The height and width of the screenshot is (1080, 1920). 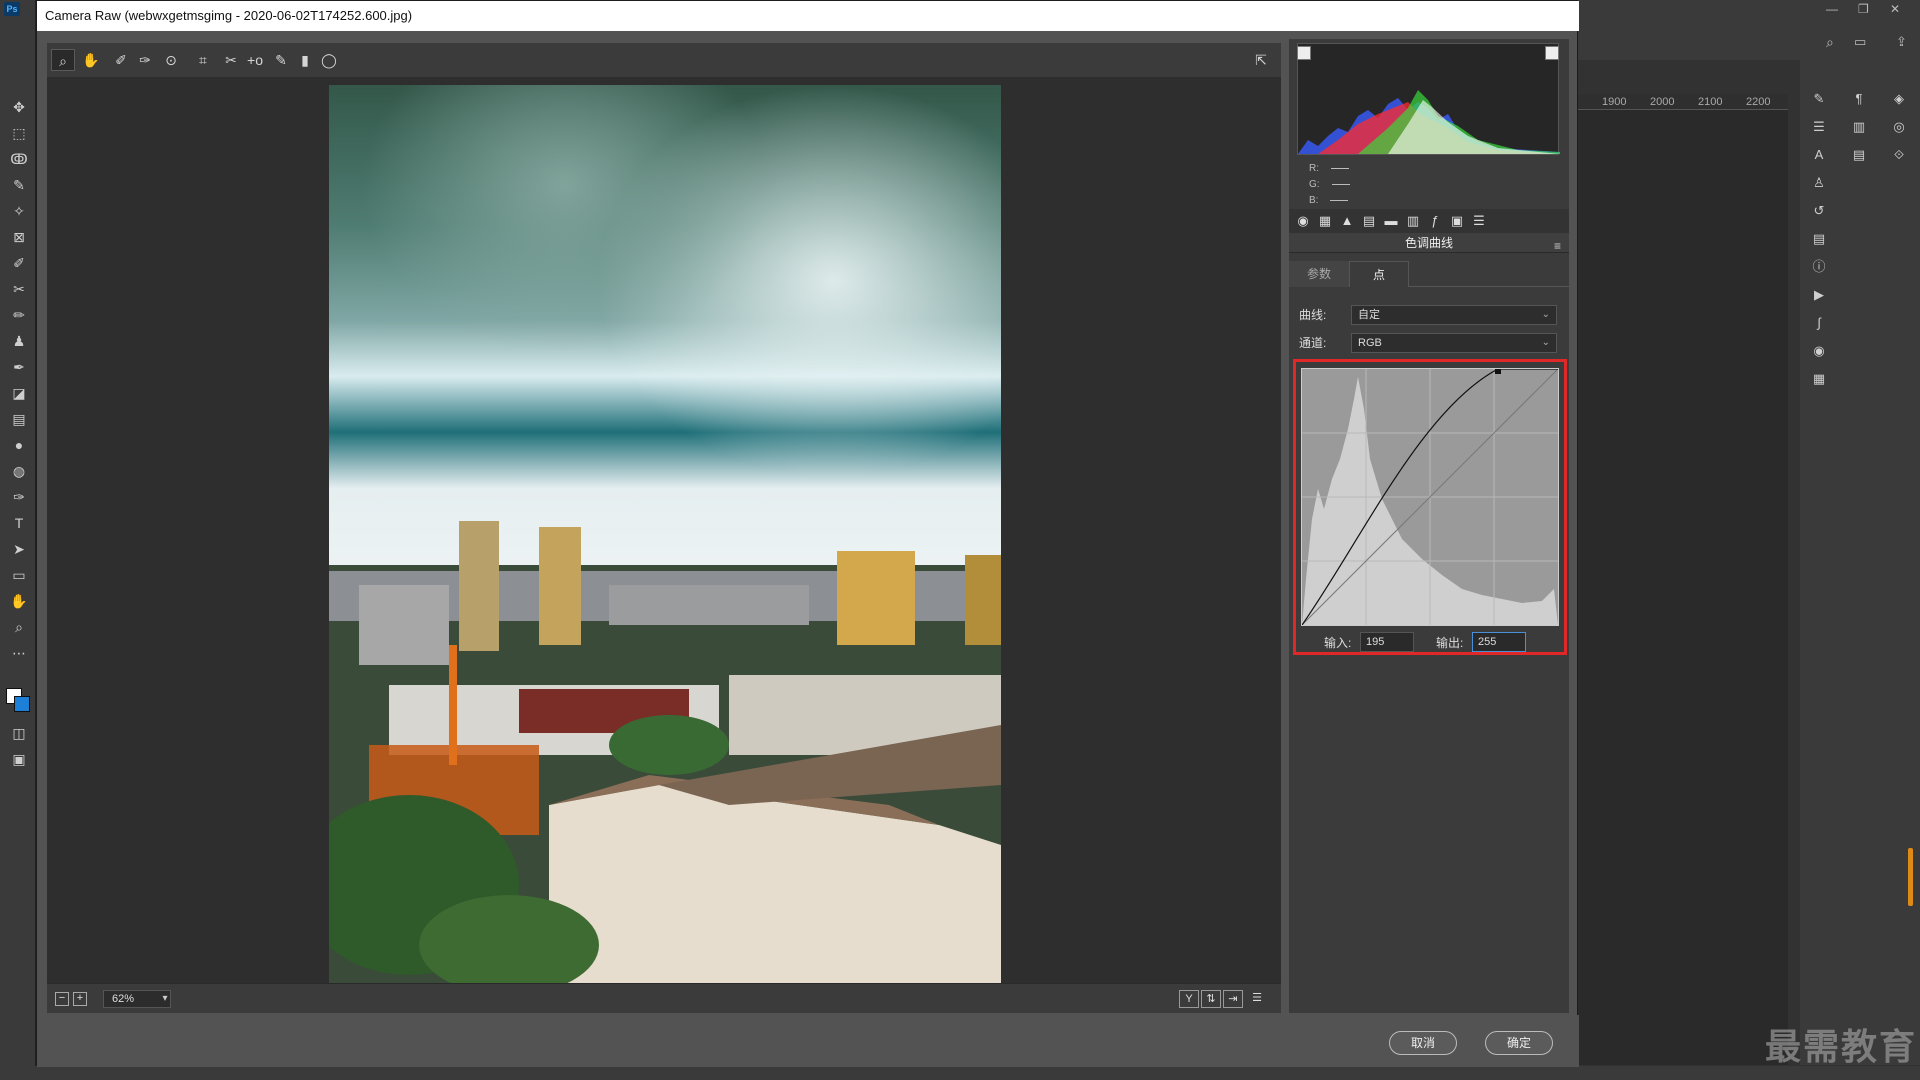 I want to click on before-after-toggle: Y, so click(x=1189, y=999).